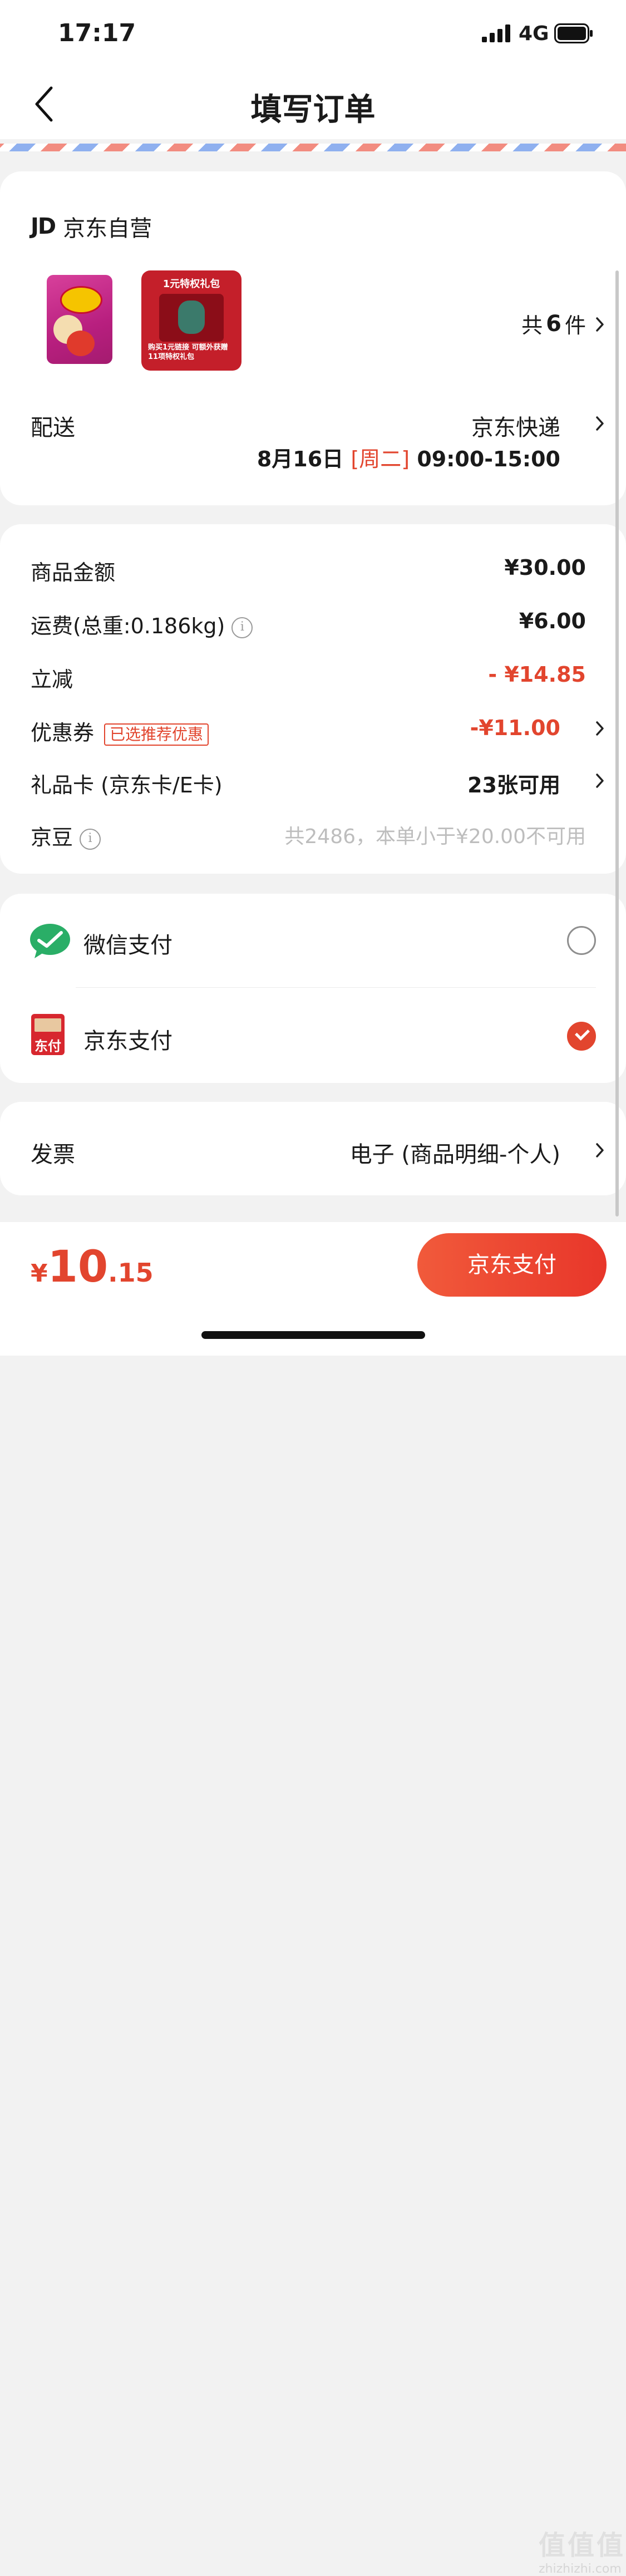 This screenshot has height=2576, width=626. Describe the element at coordinates (127, 1041) in the screenshot. I see `jd-pay-label: 京东支付` at that location.